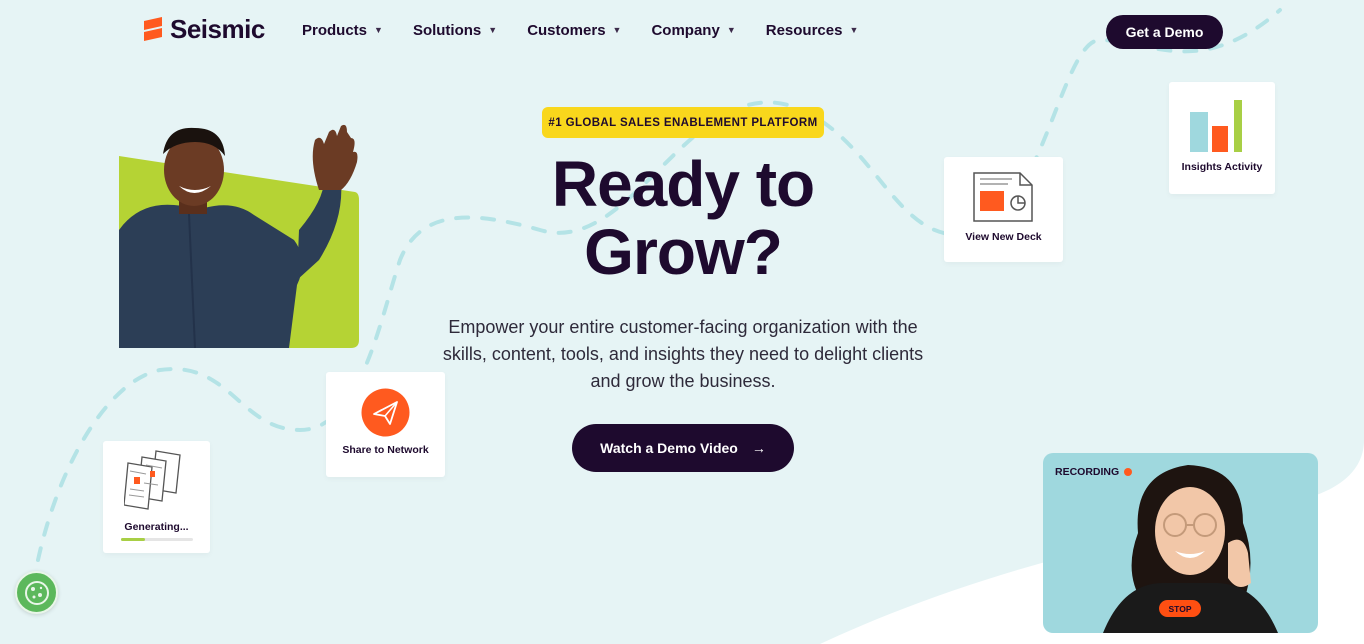  What do you see at coordinates (685, 30) in the screenshot?
I see `nav-item-label: Company` at bounding box center [685, 30].